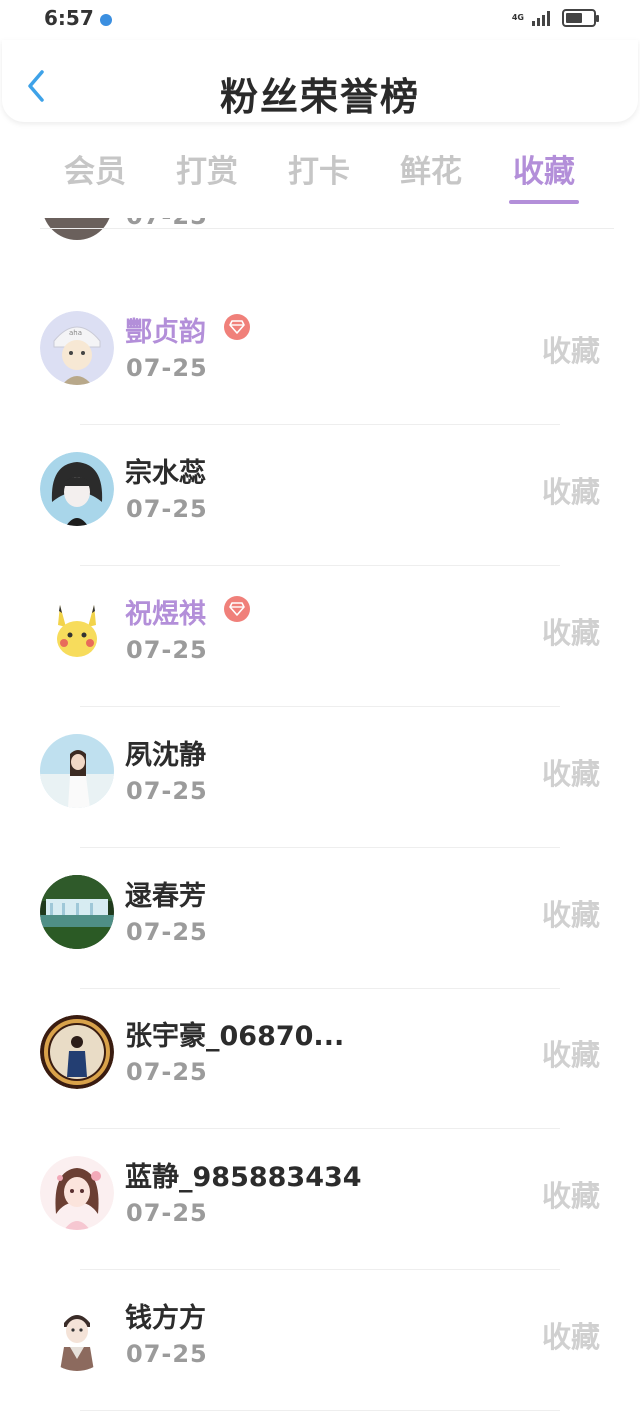  I want to click on beach-woman-avatar-icon, so click(77, 771).